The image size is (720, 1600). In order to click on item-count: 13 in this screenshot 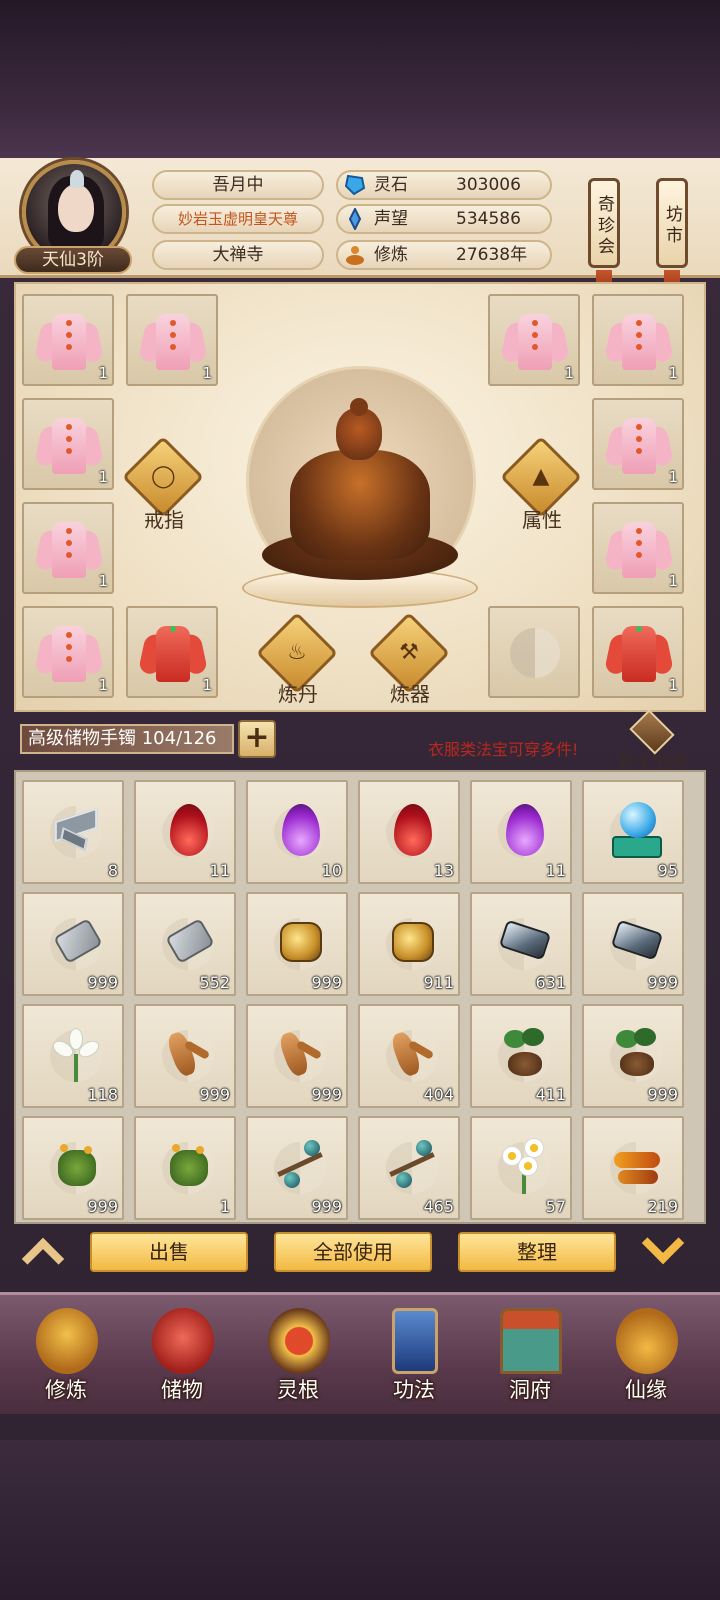, I will do `click(443, 870)`.